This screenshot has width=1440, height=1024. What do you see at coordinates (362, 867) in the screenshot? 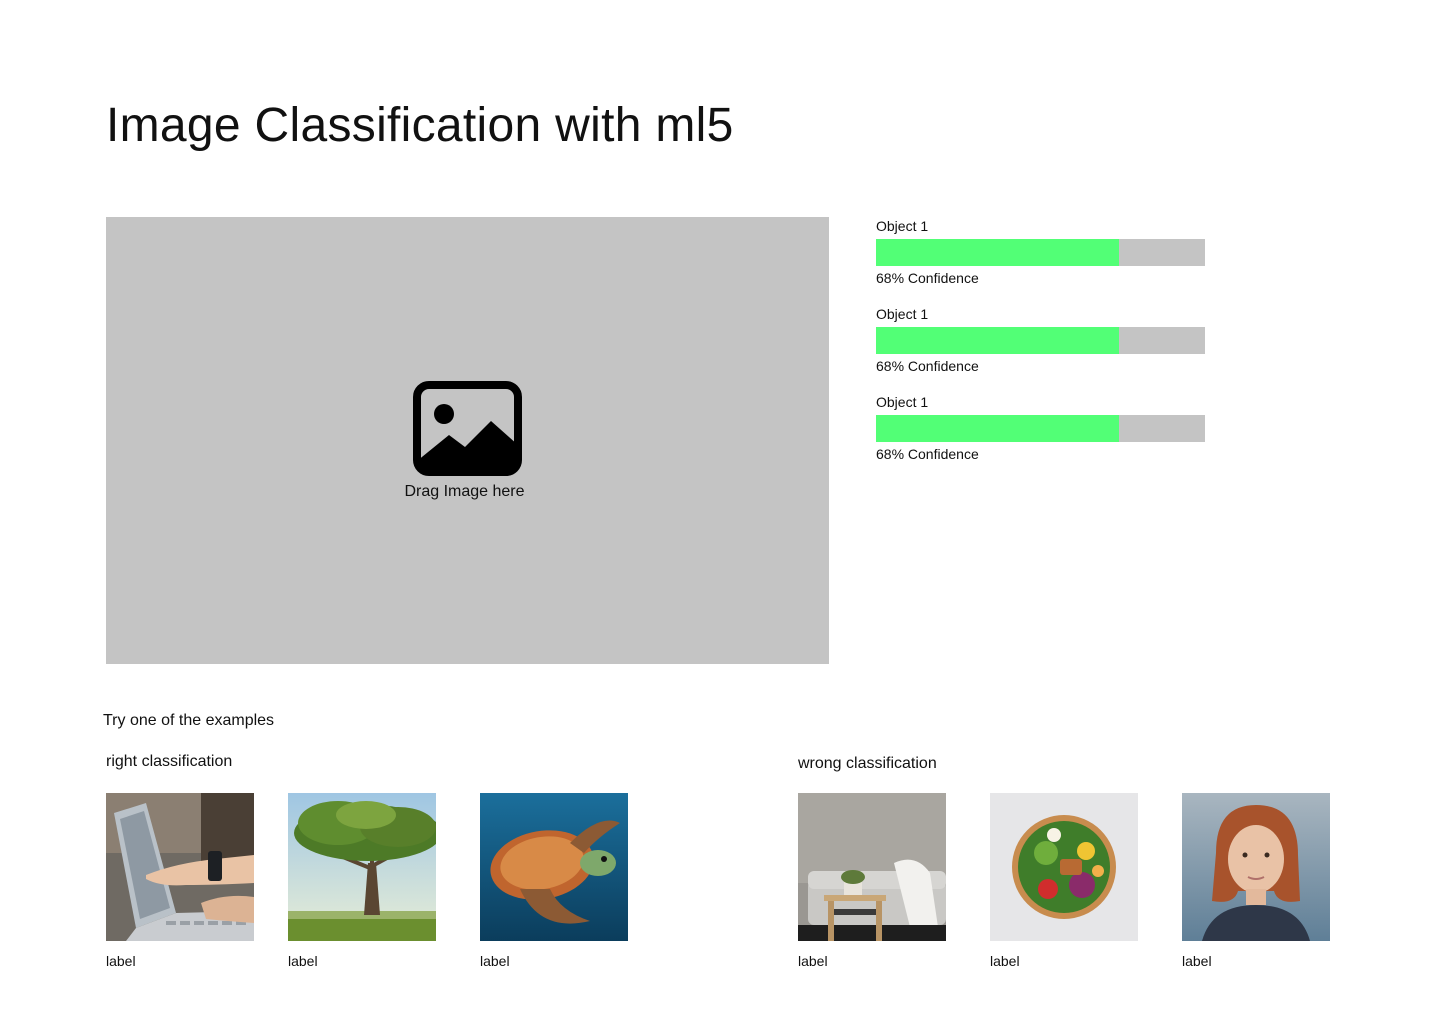
I see `tree-photo` at bounding box center [362, 867].